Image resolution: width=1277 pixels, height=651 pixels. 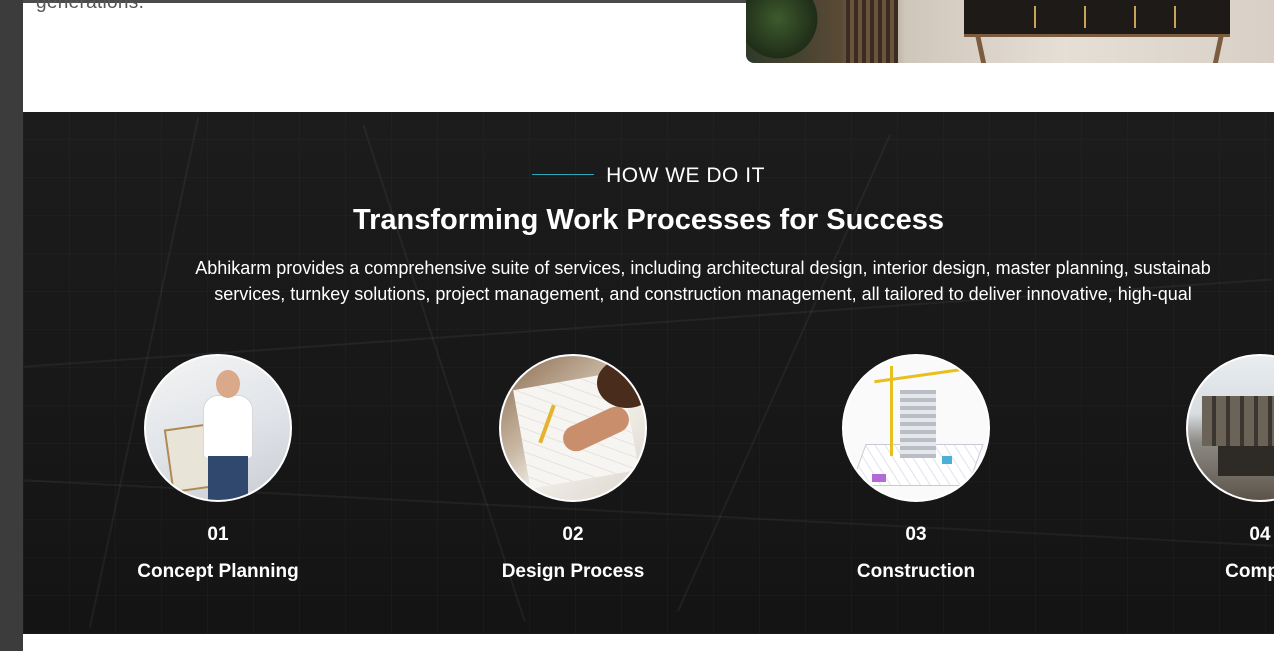 I want to click on step-number: 04, so click(x=1260, y=534).